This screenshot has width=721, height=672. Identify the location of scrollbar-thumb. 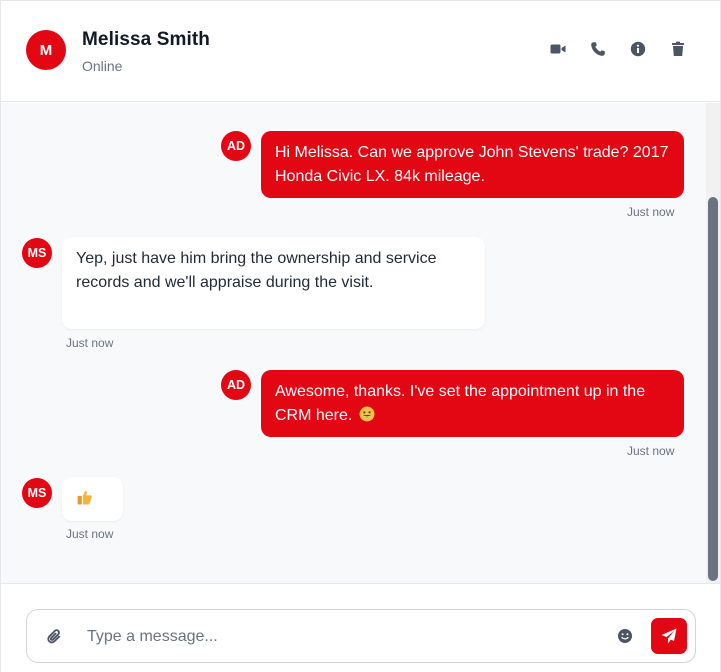
(713, 389).